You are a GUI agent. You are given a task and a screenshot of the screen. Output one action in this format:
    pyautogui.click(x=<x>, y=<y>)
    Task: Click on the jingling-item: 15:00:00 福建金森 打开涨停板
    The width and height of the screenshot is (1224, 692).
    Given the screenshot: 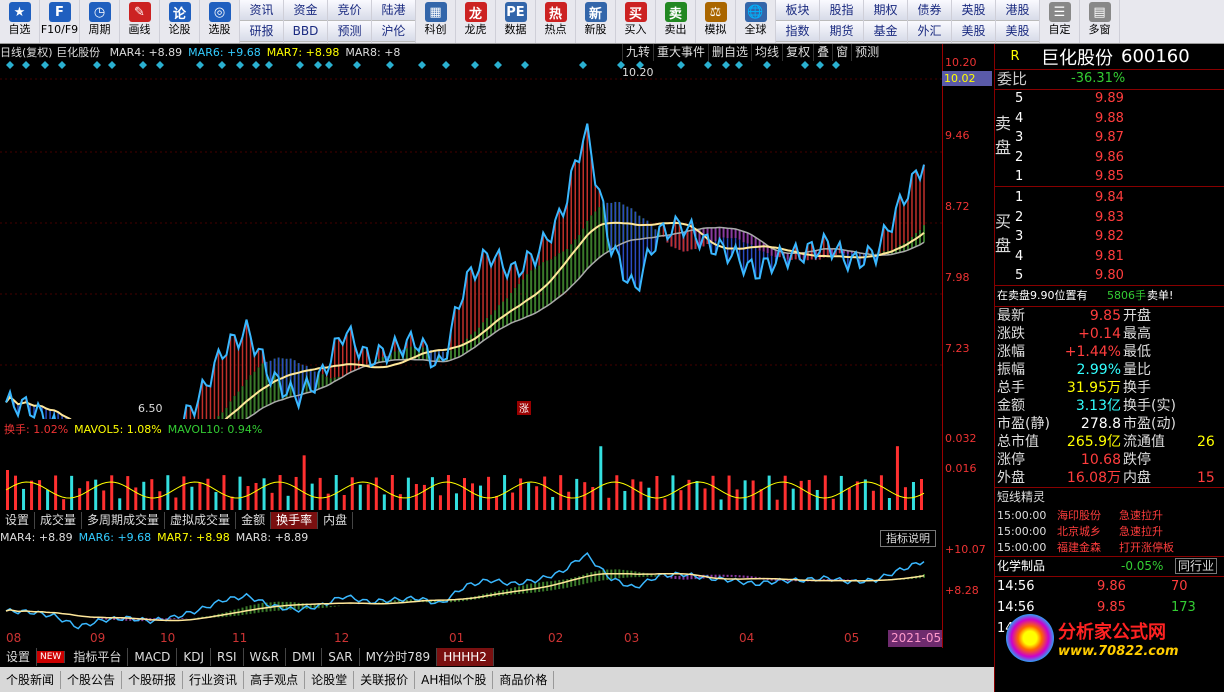 What is the action you would take?
    pyautogui.click(x=1109, y=548)
    